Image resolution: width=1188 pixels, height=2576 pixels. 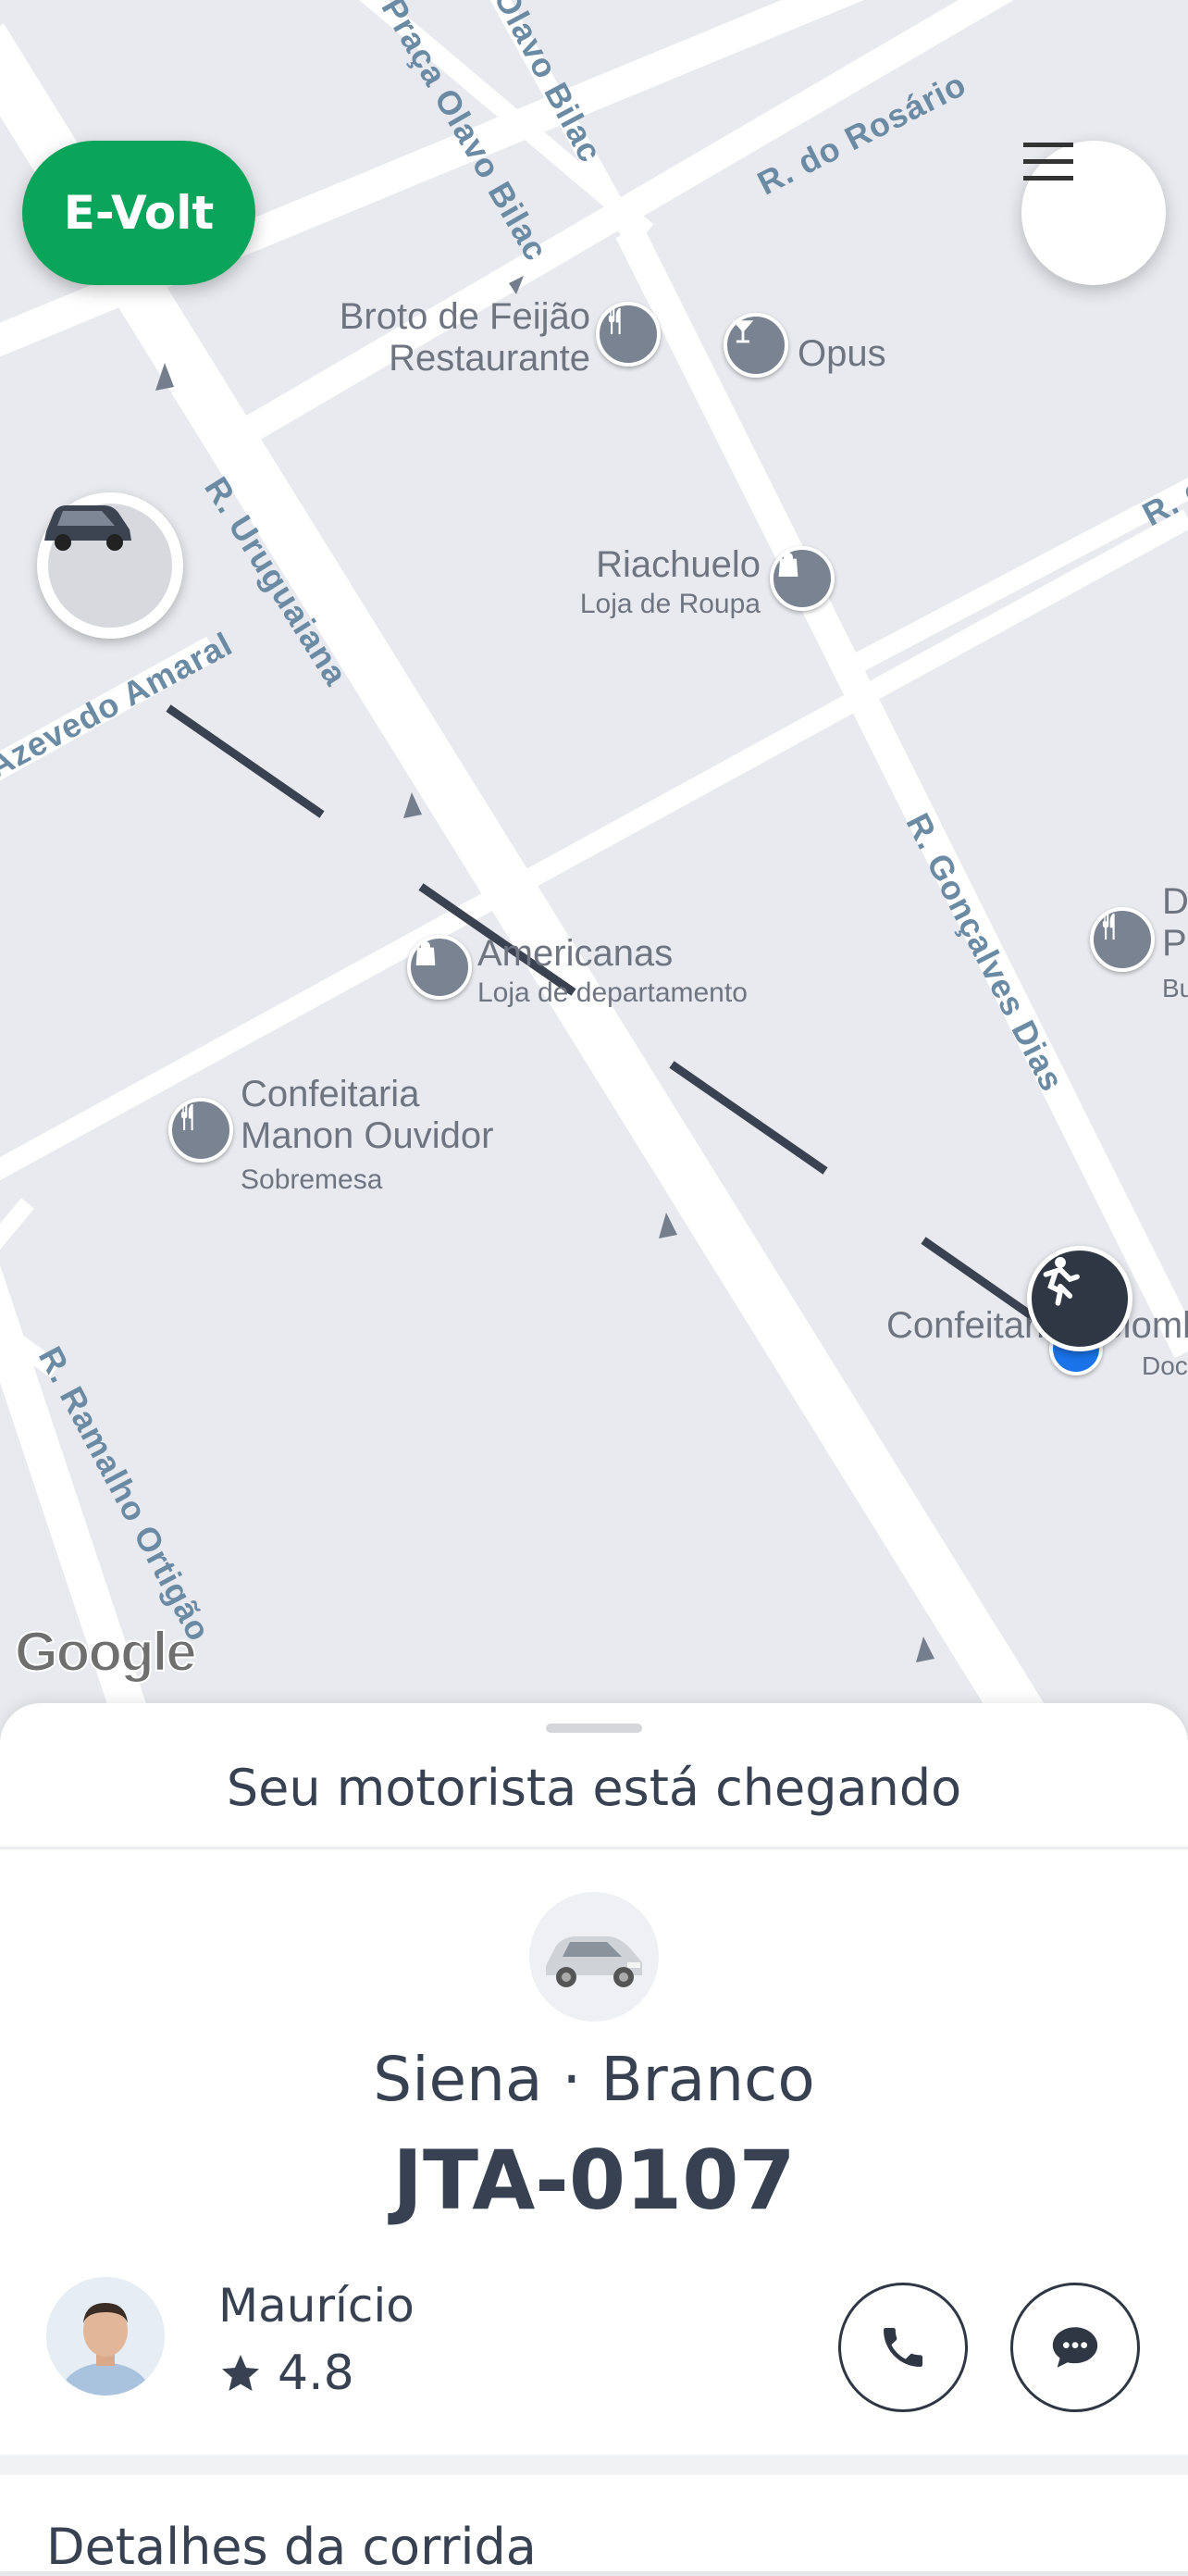 I want to click on phone-icon, so click(x=903, y=2347).